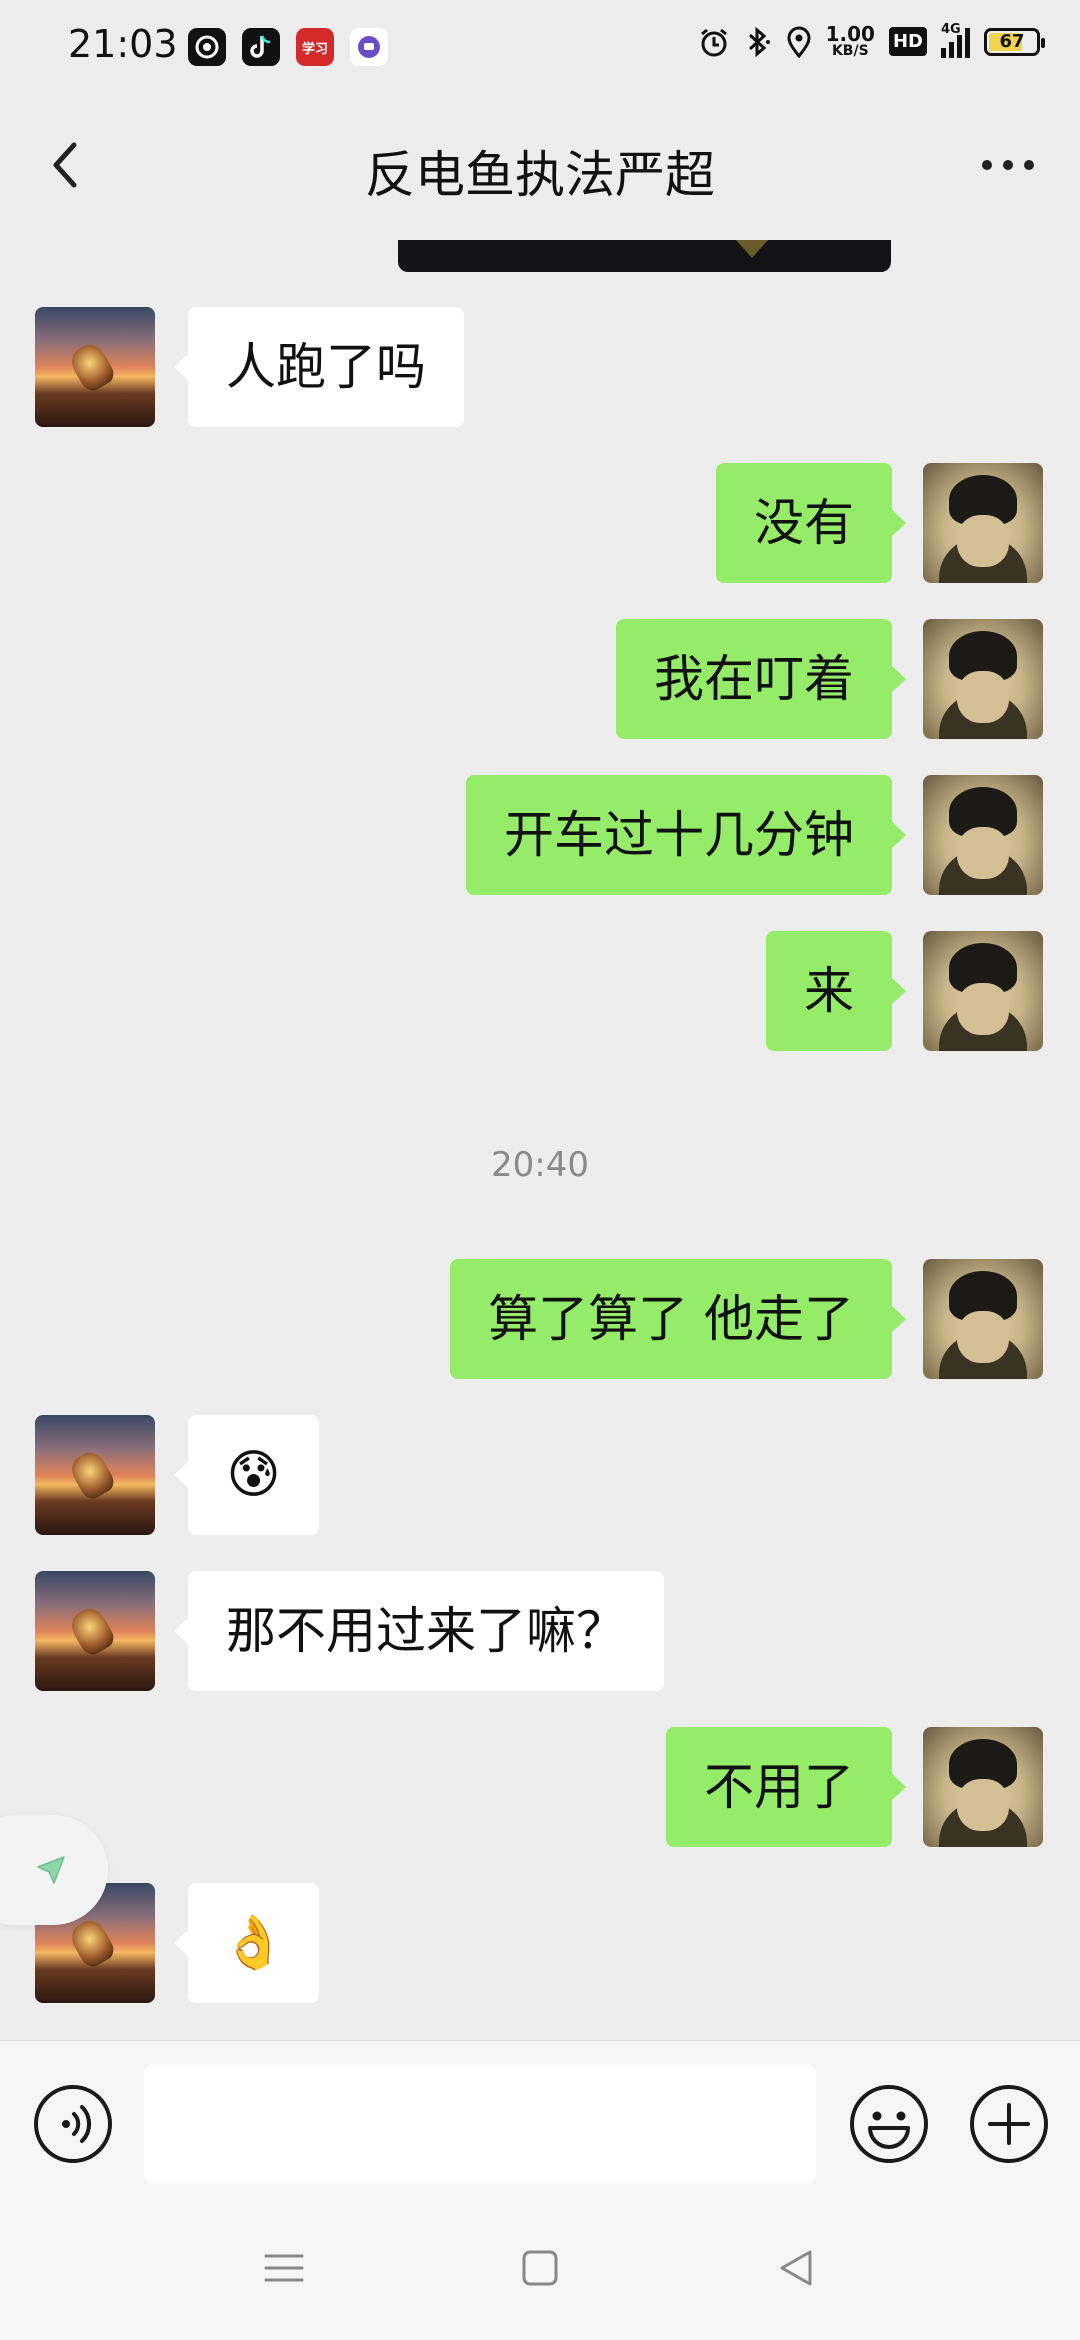 This screenshot has width=1080, height=2340. Describe the element at coordinates (759, 41) in the screenshot. I see `bluetooth-icon` at that location.